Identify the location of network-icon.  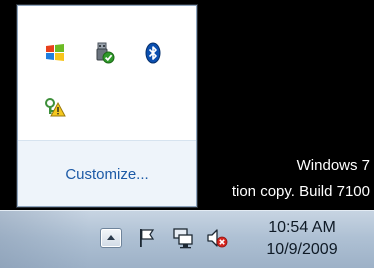
(183, 238).